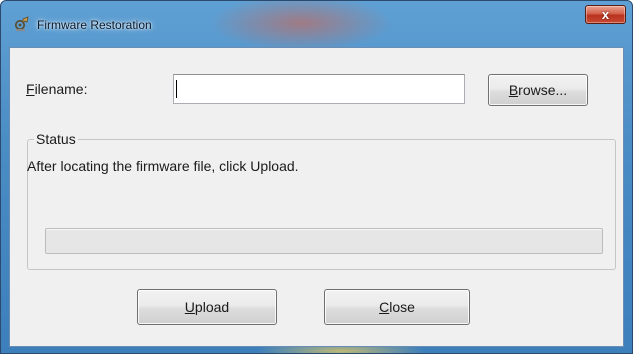  What do you see at coordinates (316, 24) in the screenshot?
I see `title-bar: Firmware Restoration x` at bounding box center [316, 24].